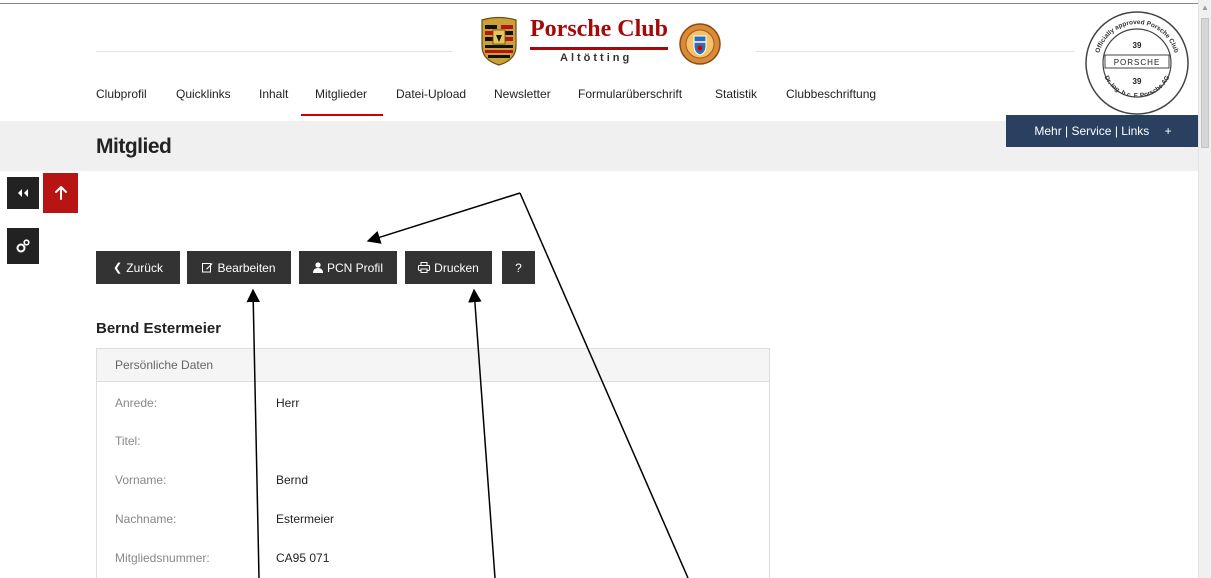  I want to click on edit-button: Bearbeiten, so click(239, 267).